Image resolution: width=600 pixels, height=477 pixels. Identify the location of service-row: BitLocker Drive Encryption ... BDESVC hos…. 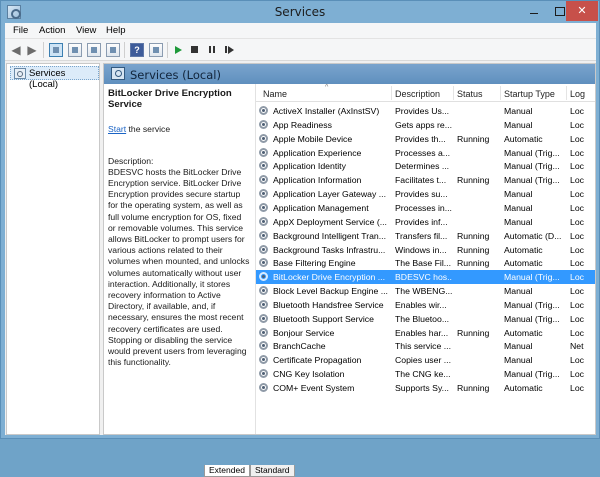
(425, 277).